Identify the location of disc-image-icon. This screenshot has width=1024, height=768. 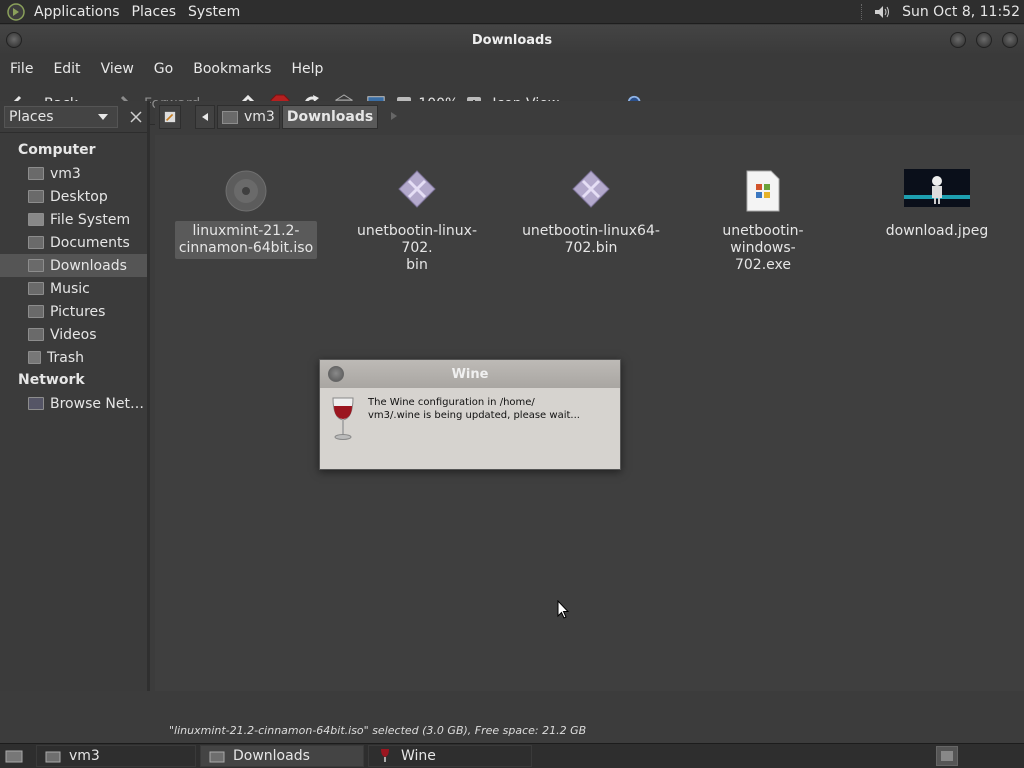
(246, 195).